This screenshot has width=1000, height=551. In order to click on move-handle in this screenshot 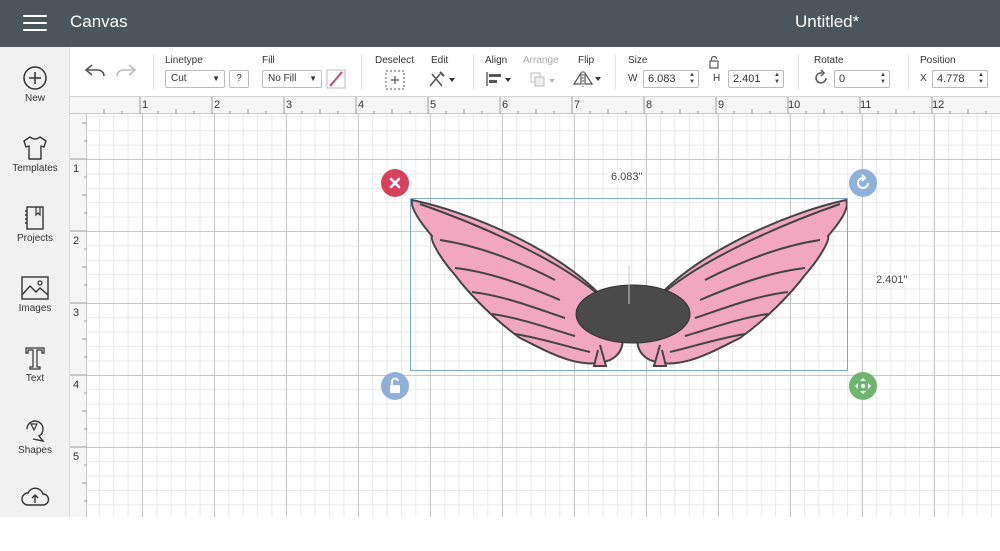, I will do `click(863, 386)`.